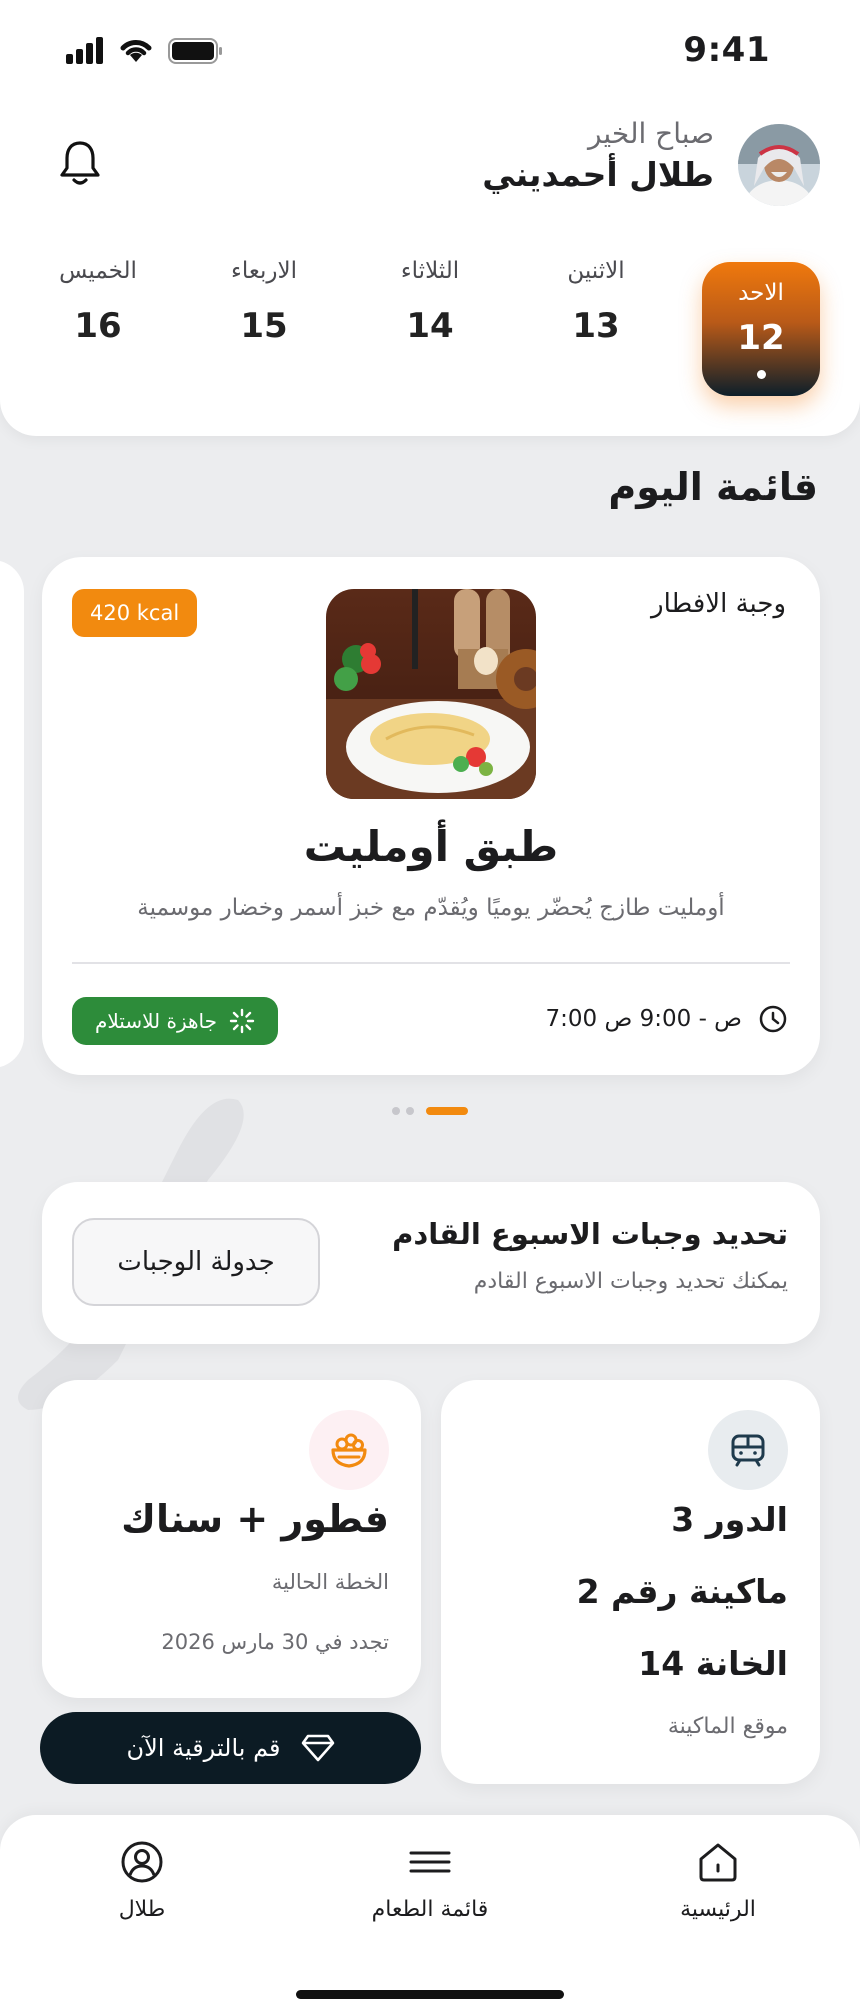  I want to click on upgrade-button-label: قم بالترقية الآن, so click(203, 1748).